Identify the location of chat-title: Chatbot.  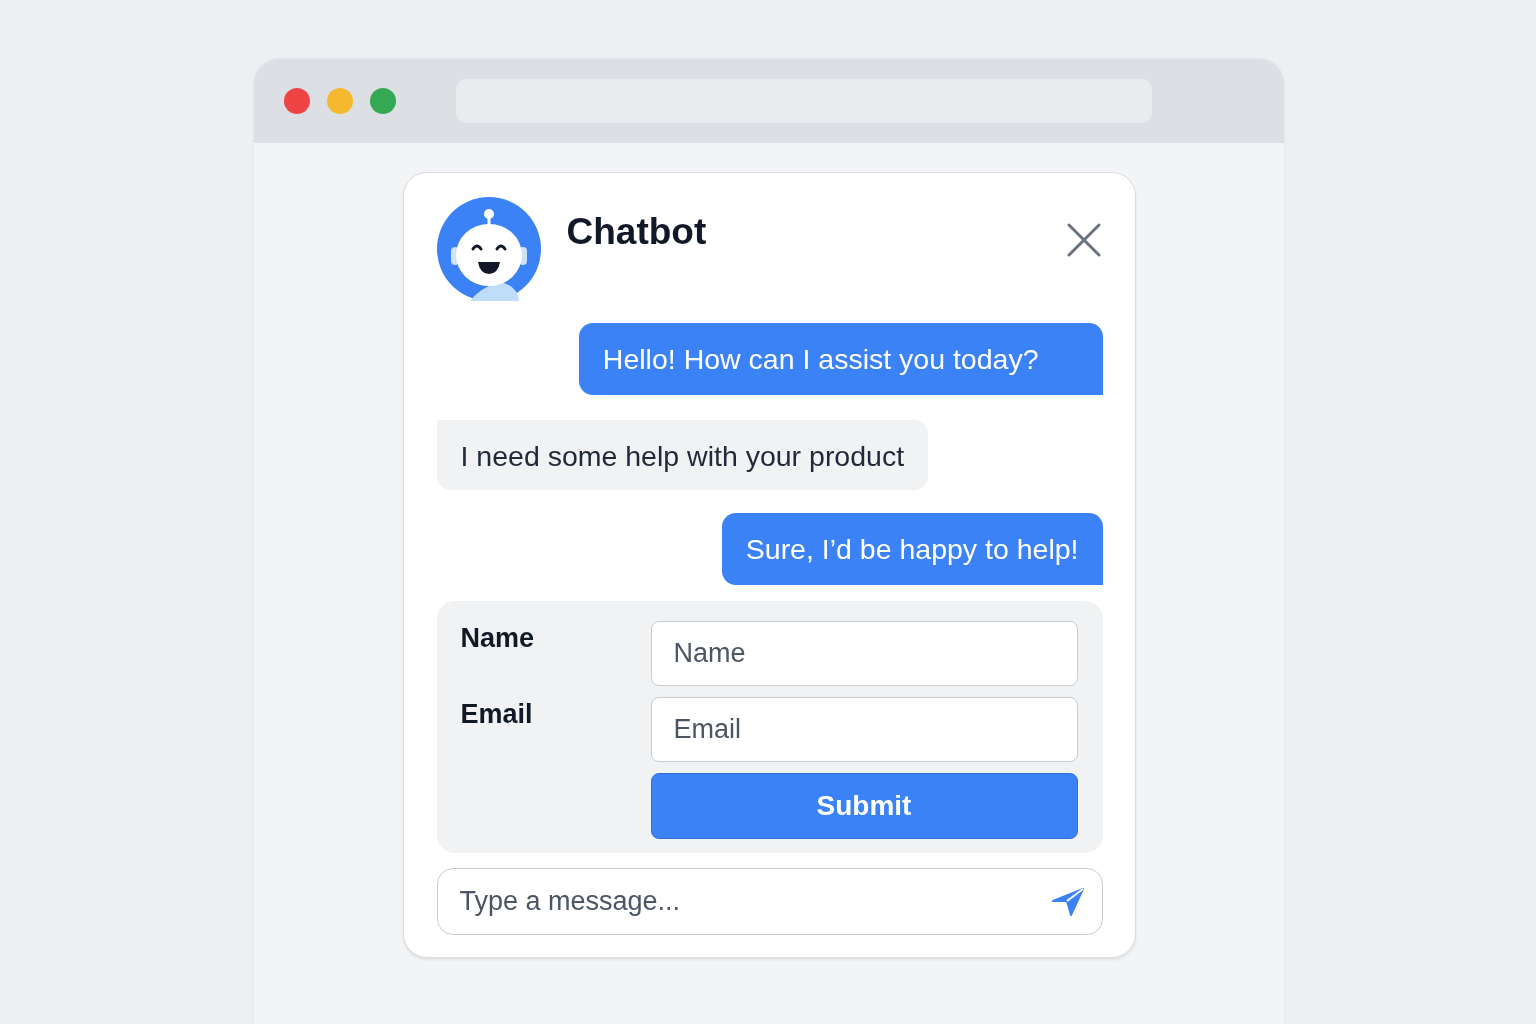
(637, 232).